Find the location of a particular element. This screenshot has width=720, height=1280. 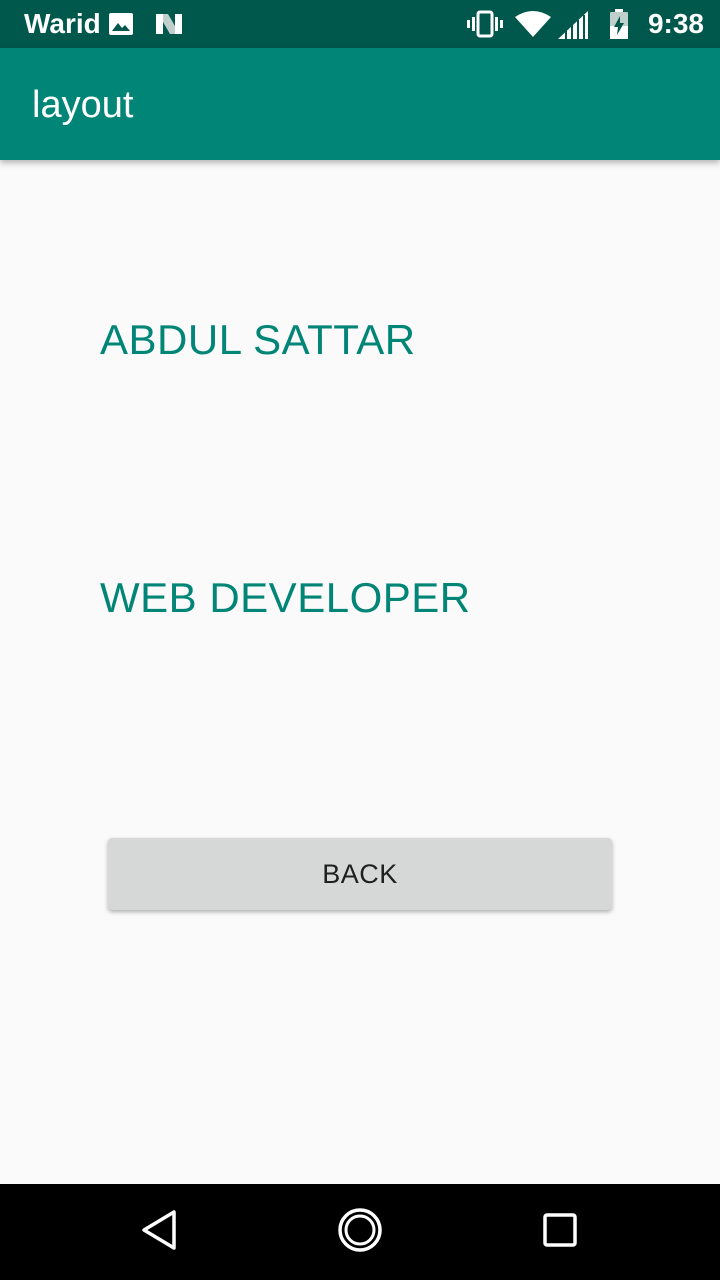

carrier-name: Warid is located at coordinates (62, 23).